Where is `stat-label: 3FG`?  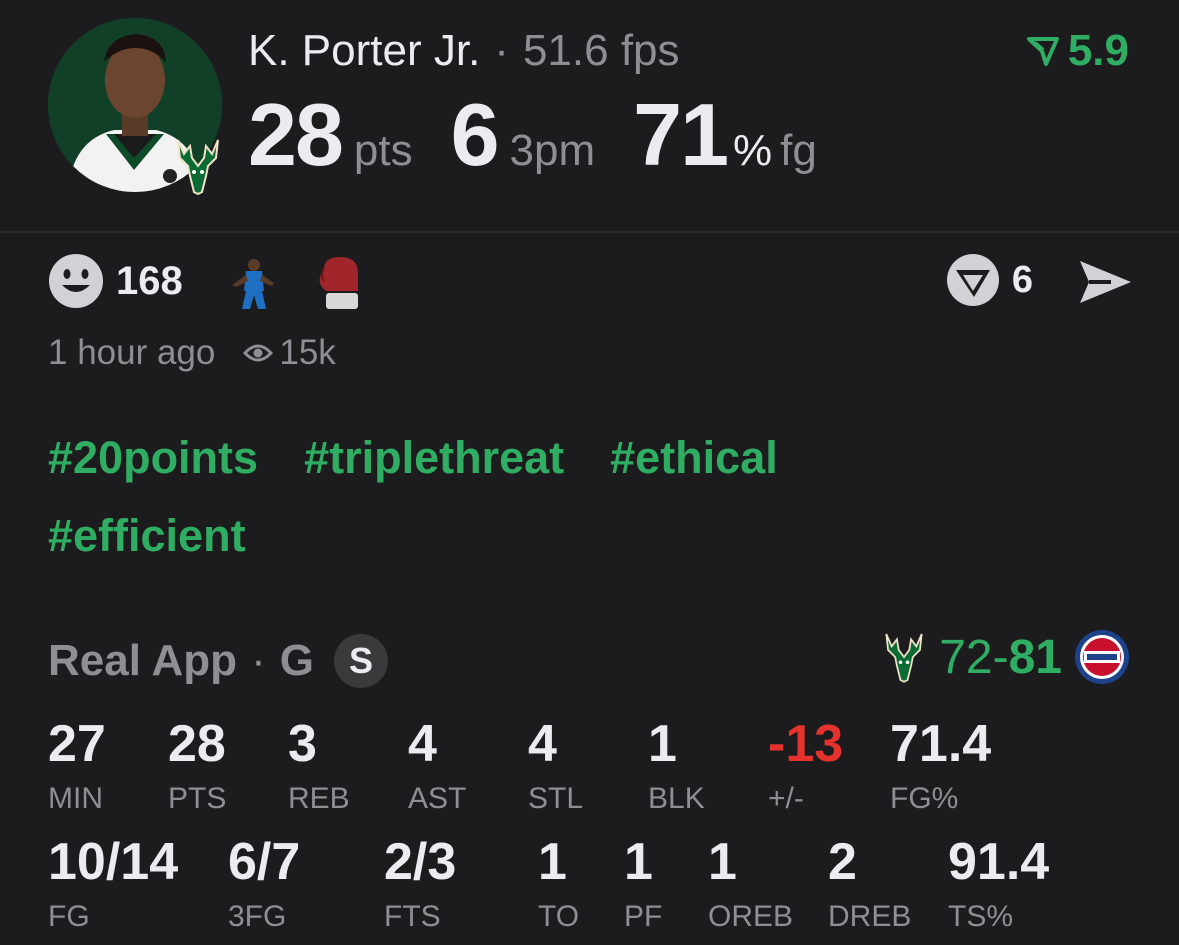
stat-label: 3FG is located at coordinates (257, 916).